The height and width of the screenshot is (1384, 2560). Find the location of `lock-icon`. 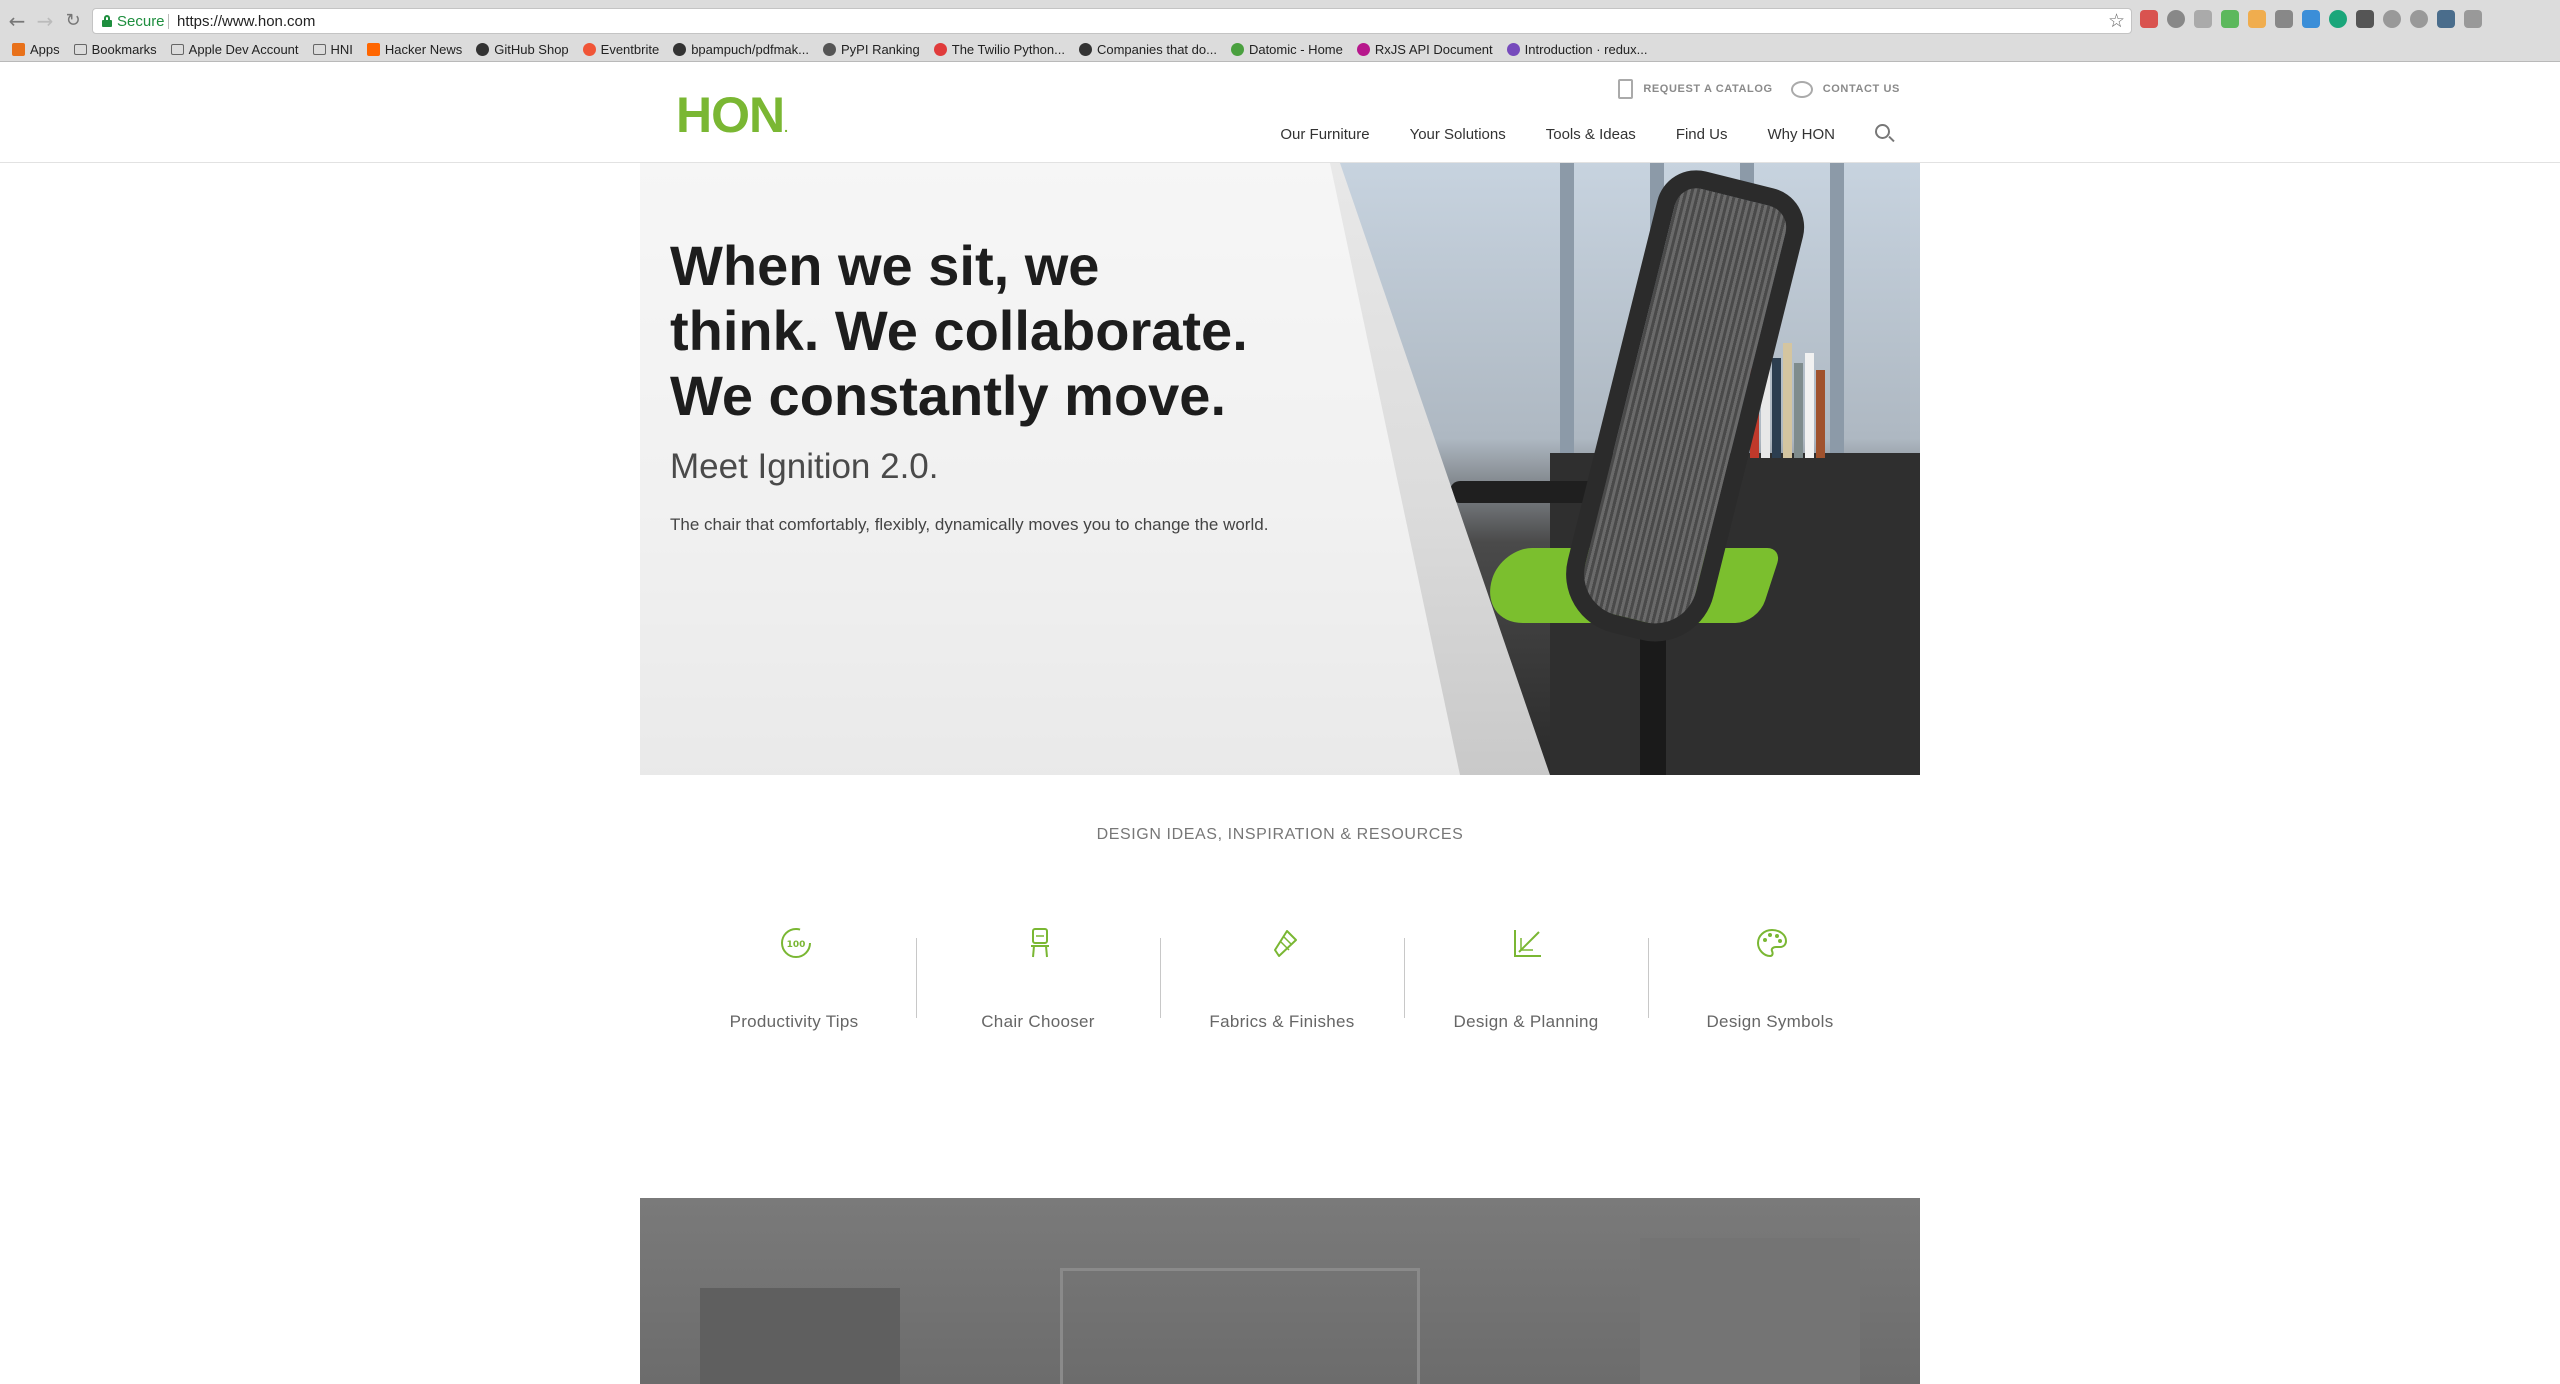

lock-icon is located at coordinates (107, 21).